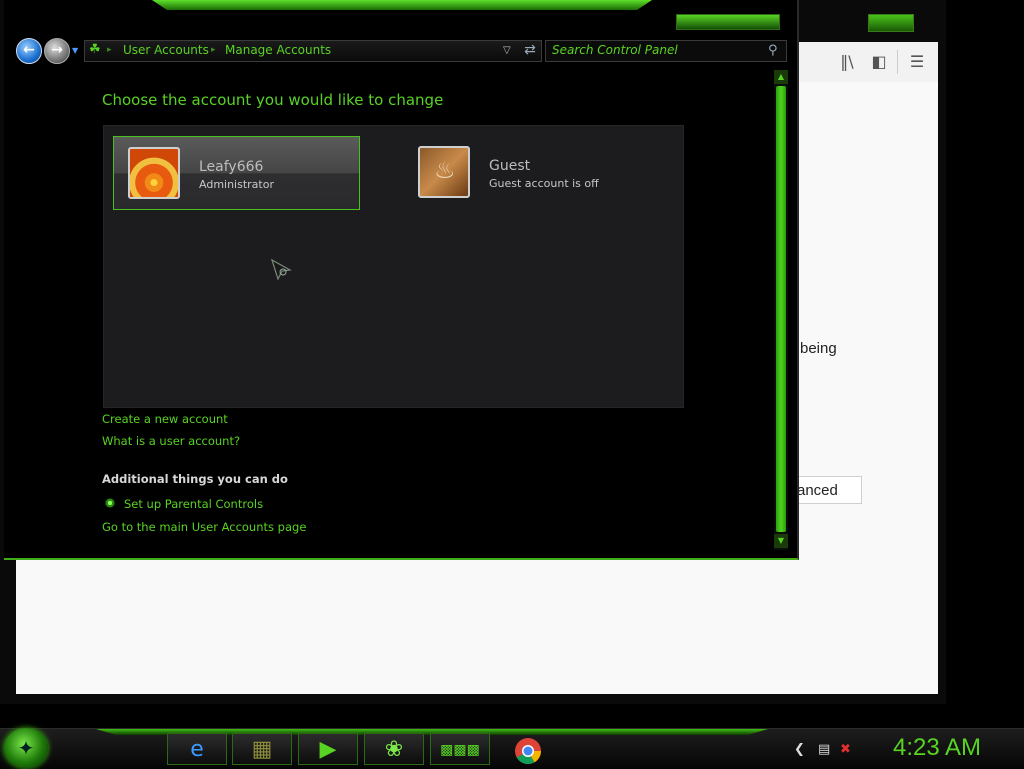 The image size is (1024, 769). I want to click on back-button: ←, so click(29, 51).